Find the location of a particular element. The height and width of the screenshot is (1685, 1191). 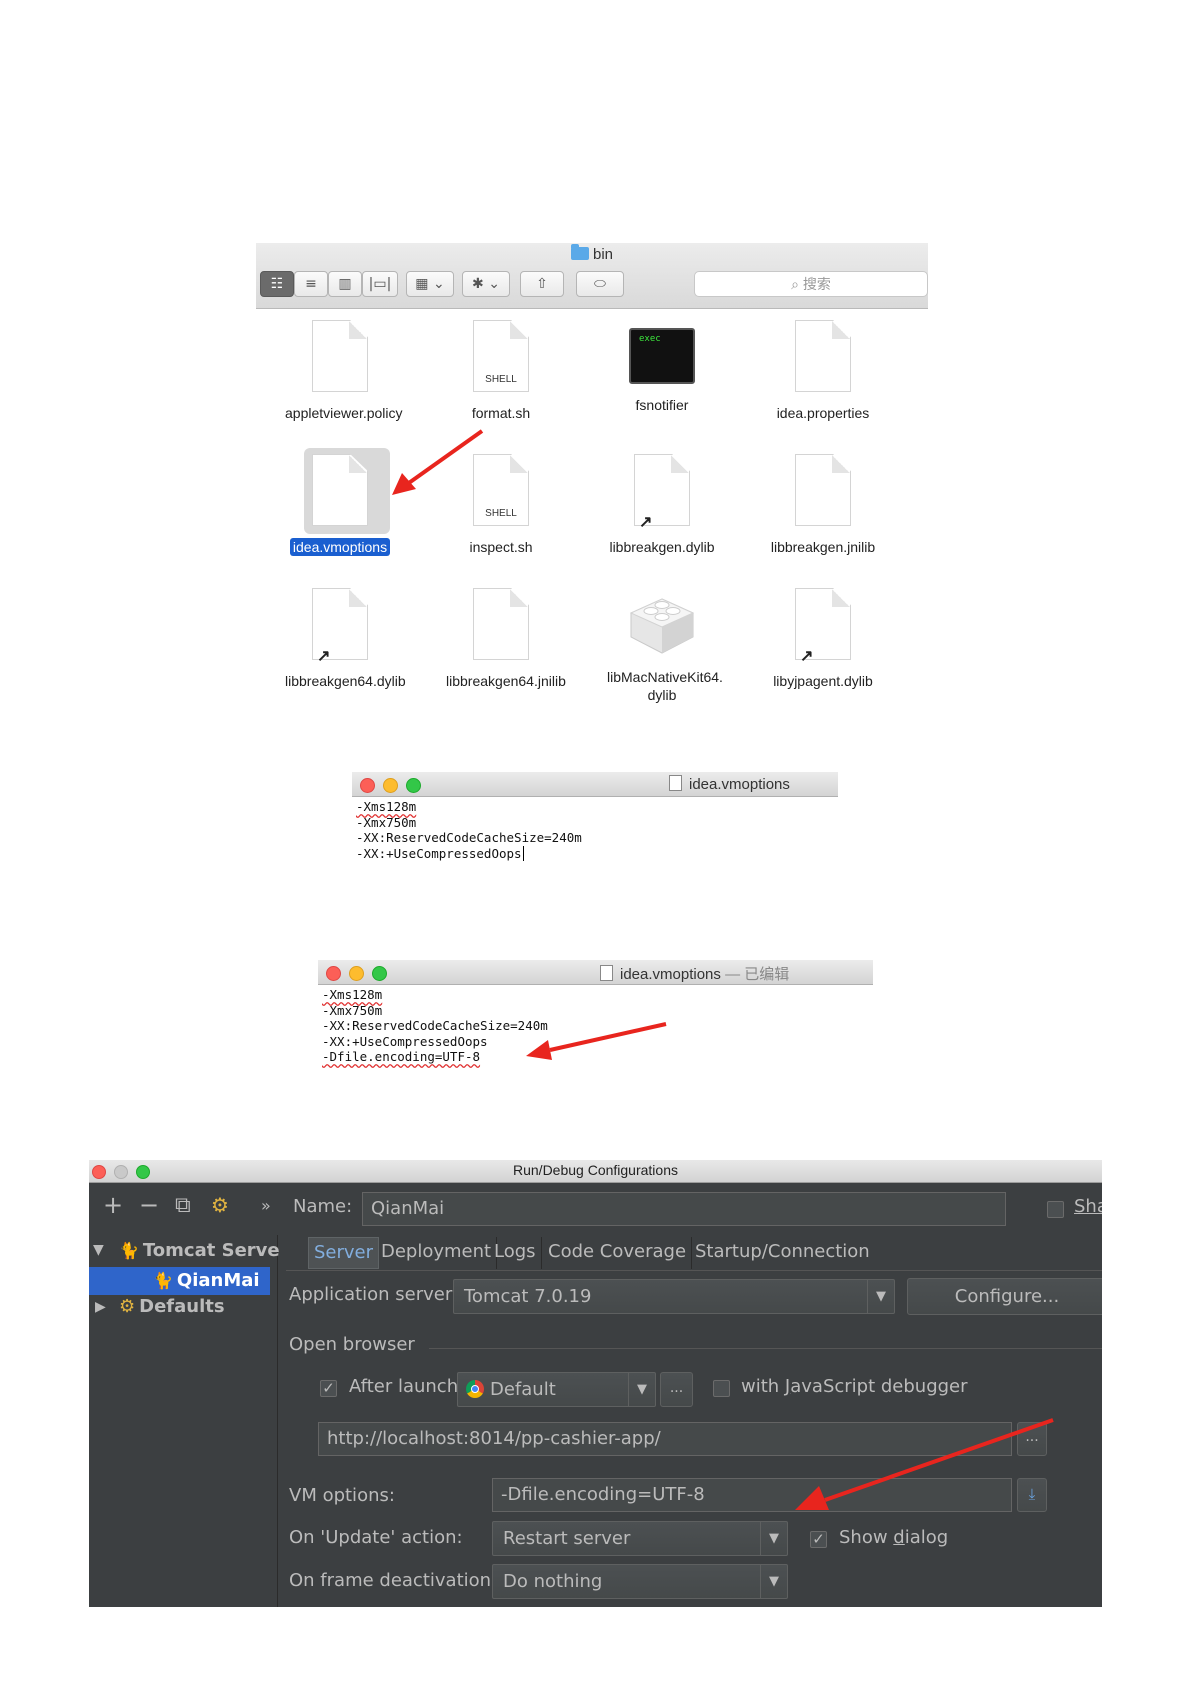

after-launch-checkbox: ✓ is located at coordinates (328, 1388).